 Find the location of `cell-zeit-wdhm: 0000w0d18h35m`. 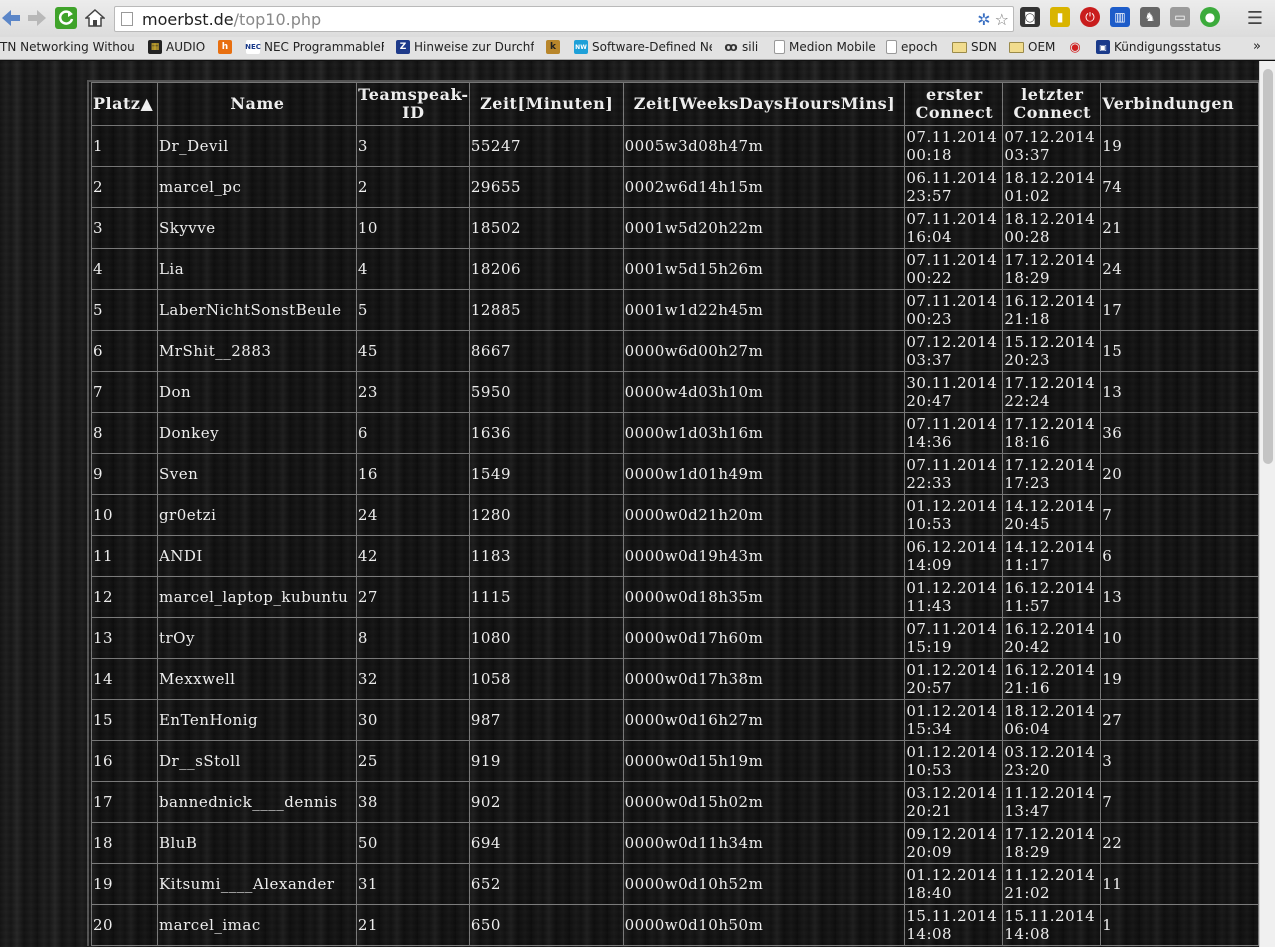

cell-zeit-wdhm: 0000w0d18h35m is located at coordinates (764, 597).